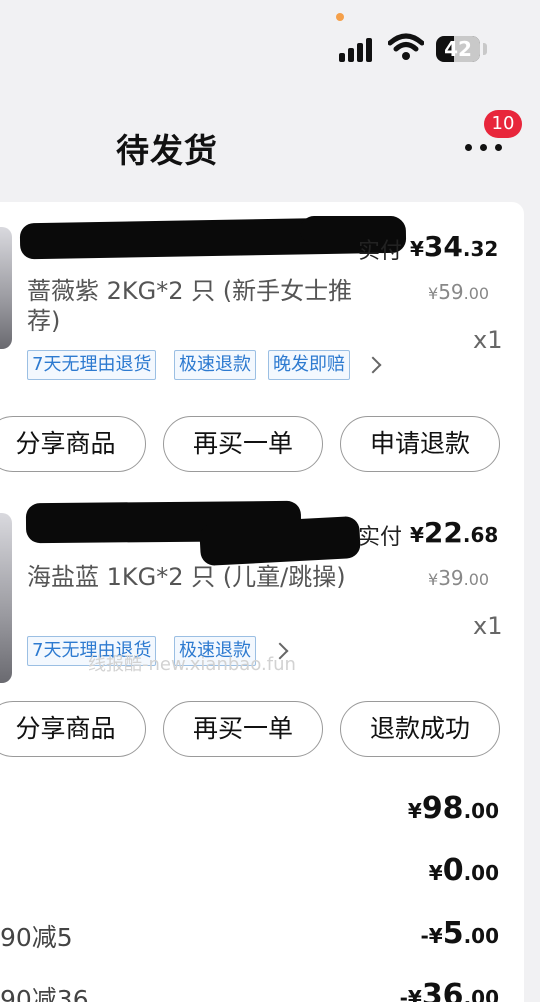 This screenshot has width=540, height=1002. Describe the element at coordinates (454, 246) in the screenshot. I see `paid-price: ¥34.32` at that location.